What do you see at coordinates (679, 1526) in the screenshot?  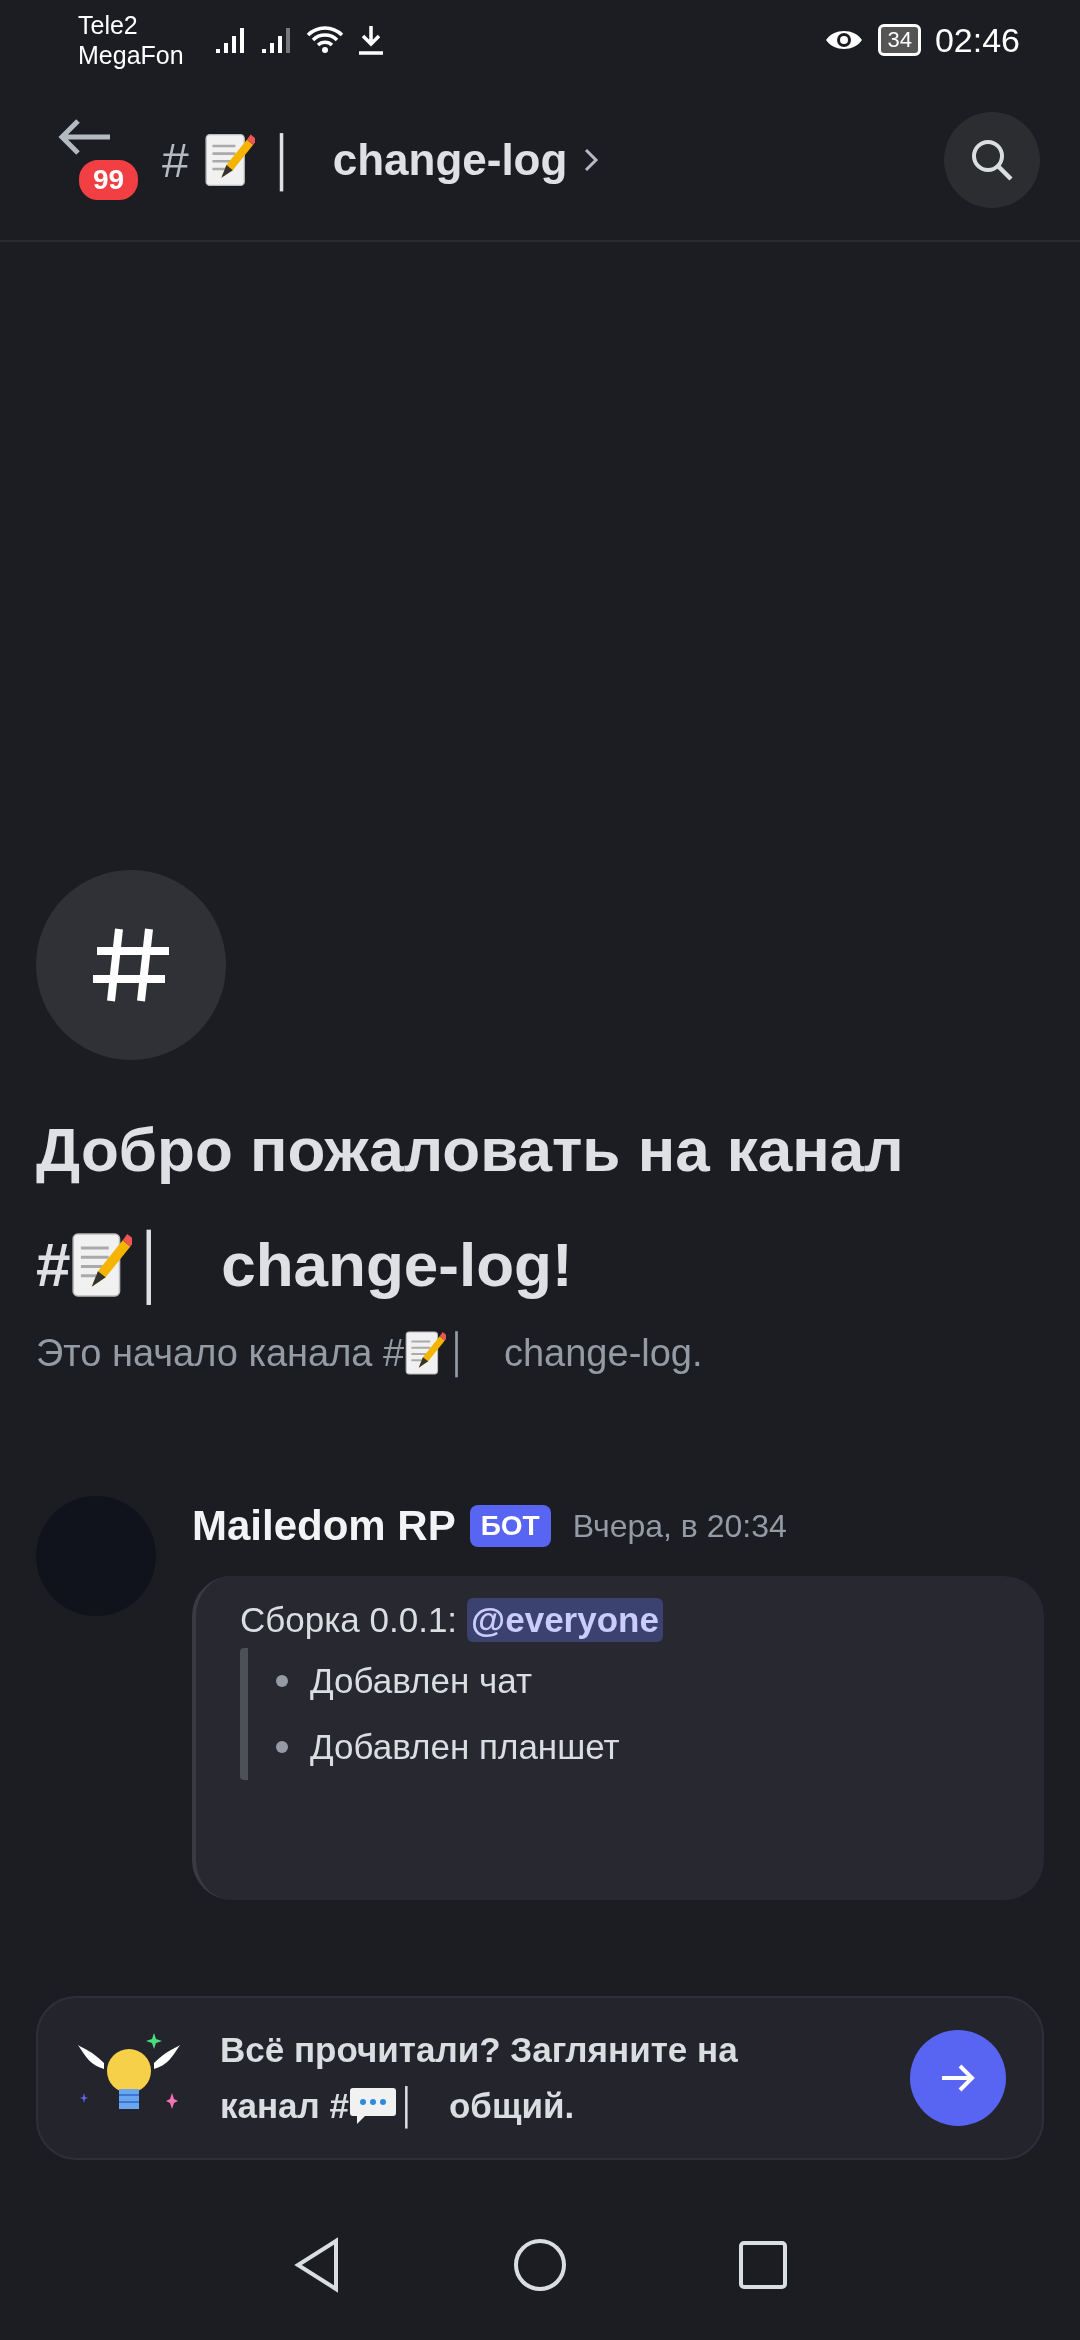 I see `message-time: Вчера, в 20:34` at bounding box center [679, 1526].